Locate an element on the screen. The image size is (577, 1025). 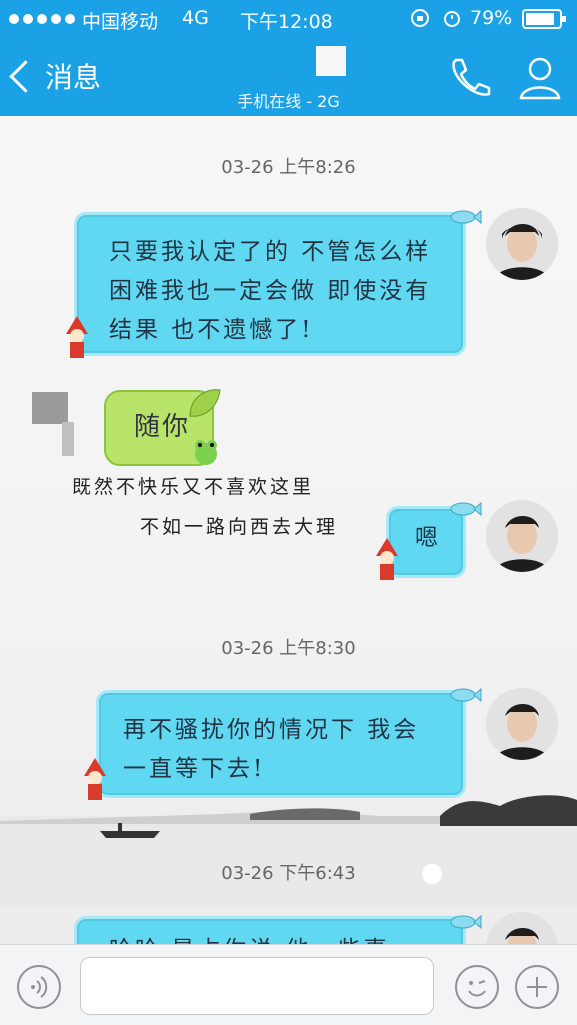
more-button is located at coordinates (537, 987).